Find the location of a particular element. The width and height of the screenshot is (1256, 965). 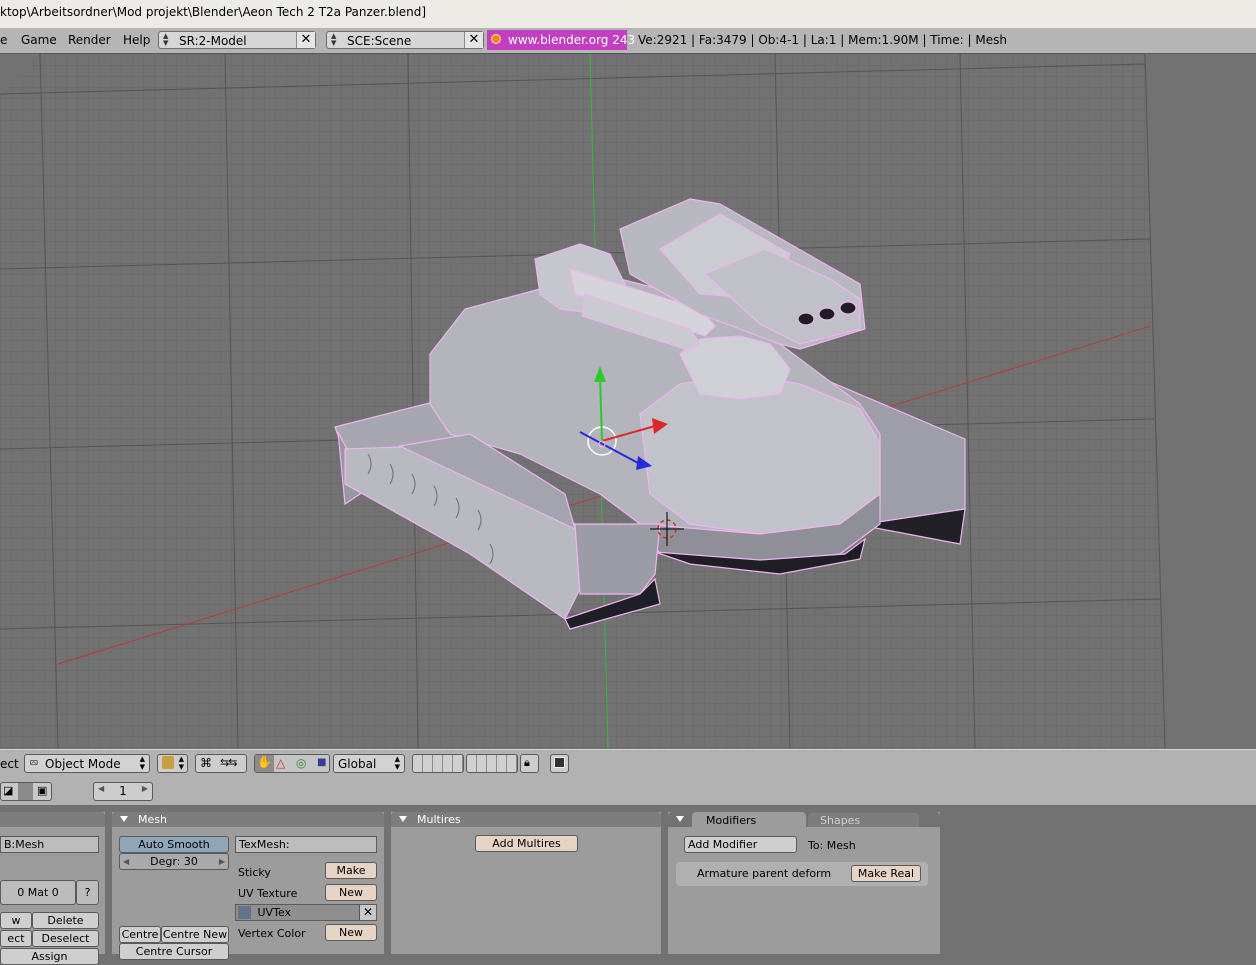

pivot-selector: ⌘ ⇆⇆ is located at coordinates (221, 763).